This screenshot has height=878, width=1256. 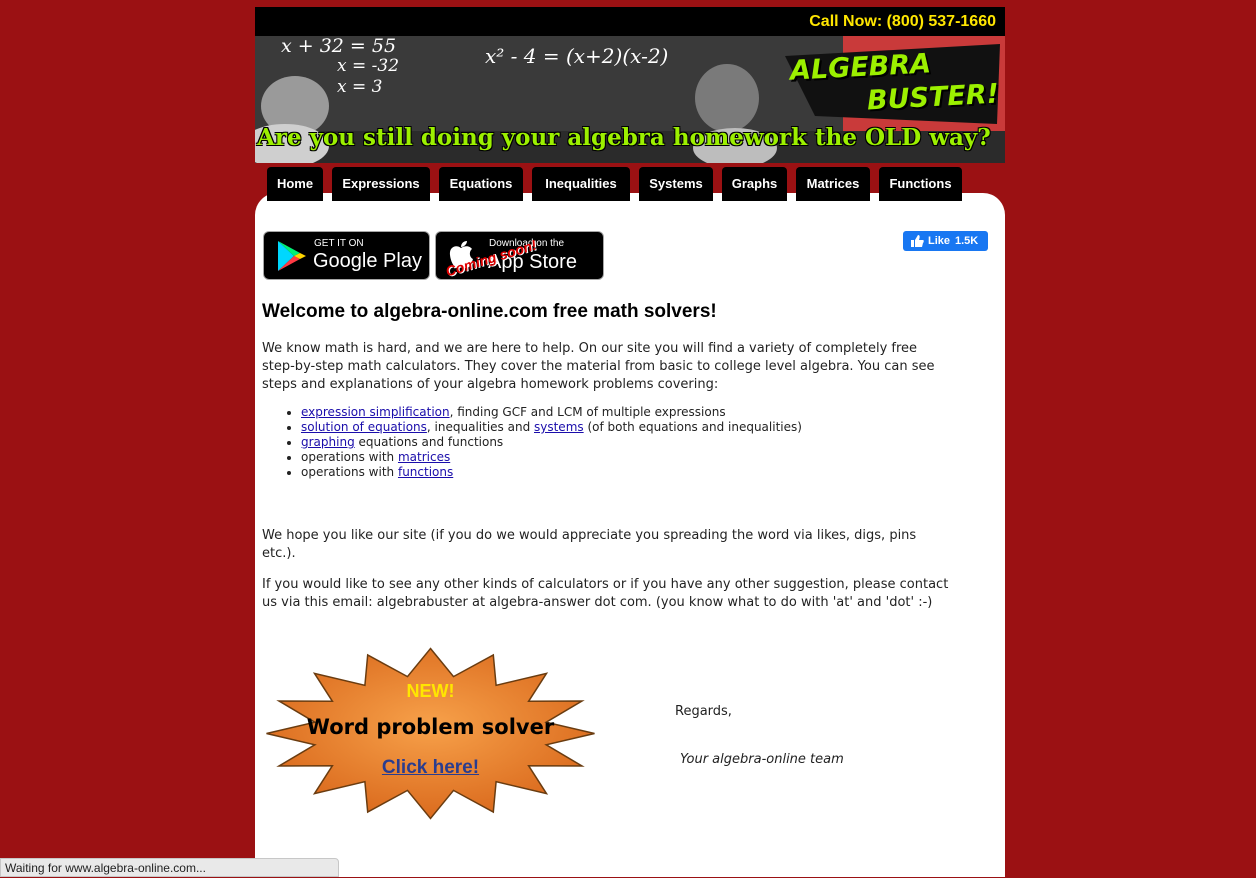 I want to click on word-problem-solver-promo: NEW! Word problem solver Click here!, so click(x=430, y=733).